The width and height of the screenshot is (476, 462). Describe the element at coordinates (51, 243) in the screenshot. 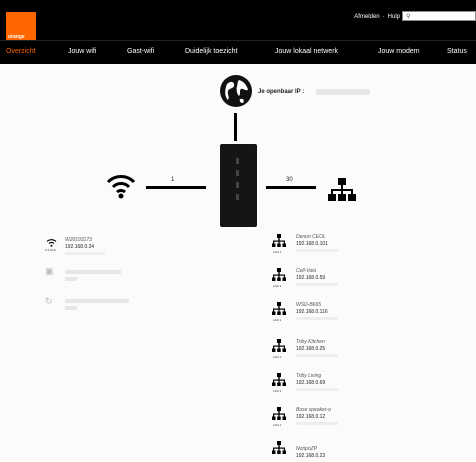

I see `wifi-device-icon` at that location.